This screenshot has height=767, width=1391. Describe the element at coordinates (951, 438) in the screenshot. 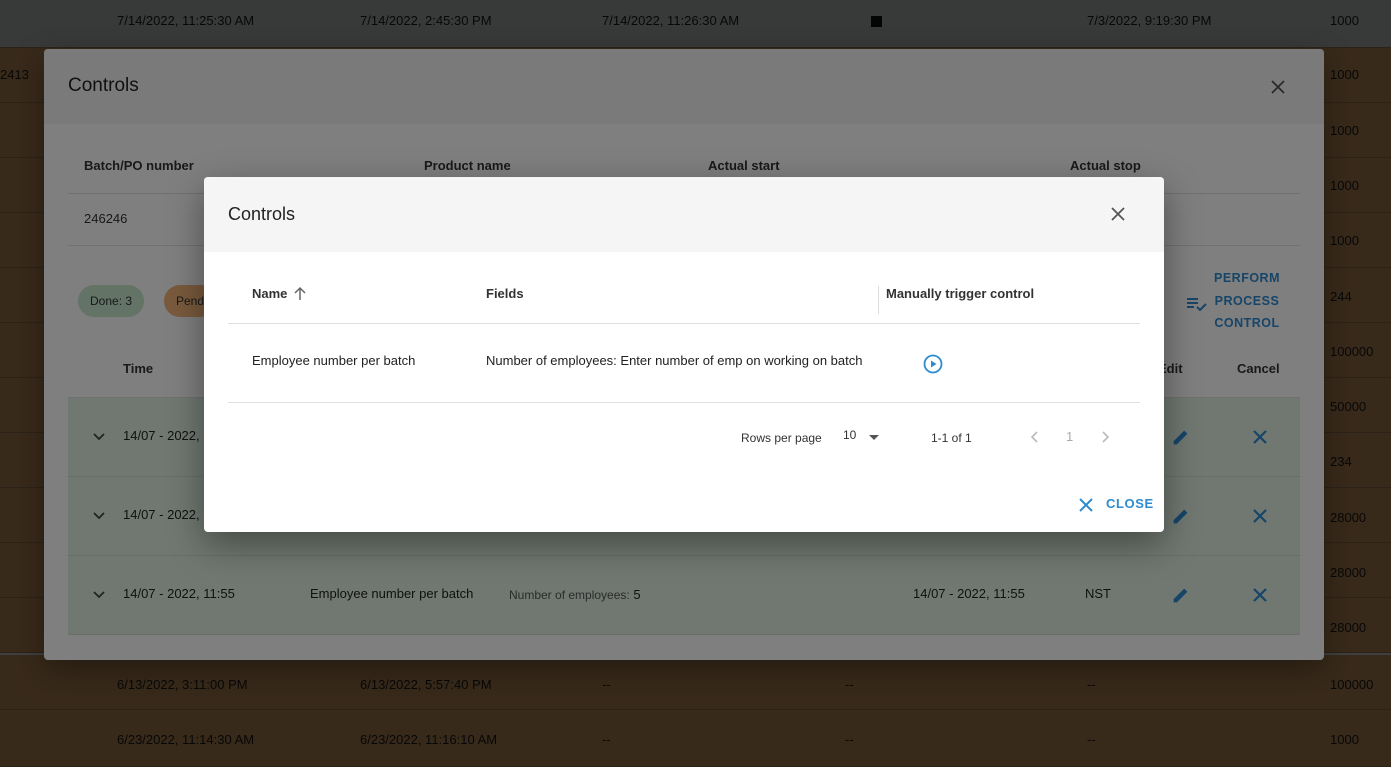

I see `page-range: 1-1 of 1` at that location.